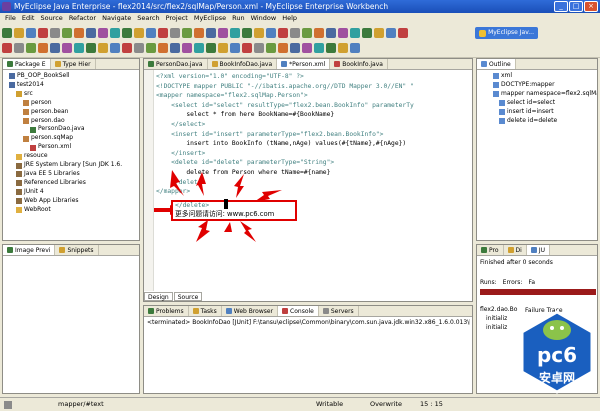 The image size is (600, 411). Describe the element at coordinates (359, 64) in the screenshot. I see `tab-bookinfo-java: BookInfo.java` at that location.